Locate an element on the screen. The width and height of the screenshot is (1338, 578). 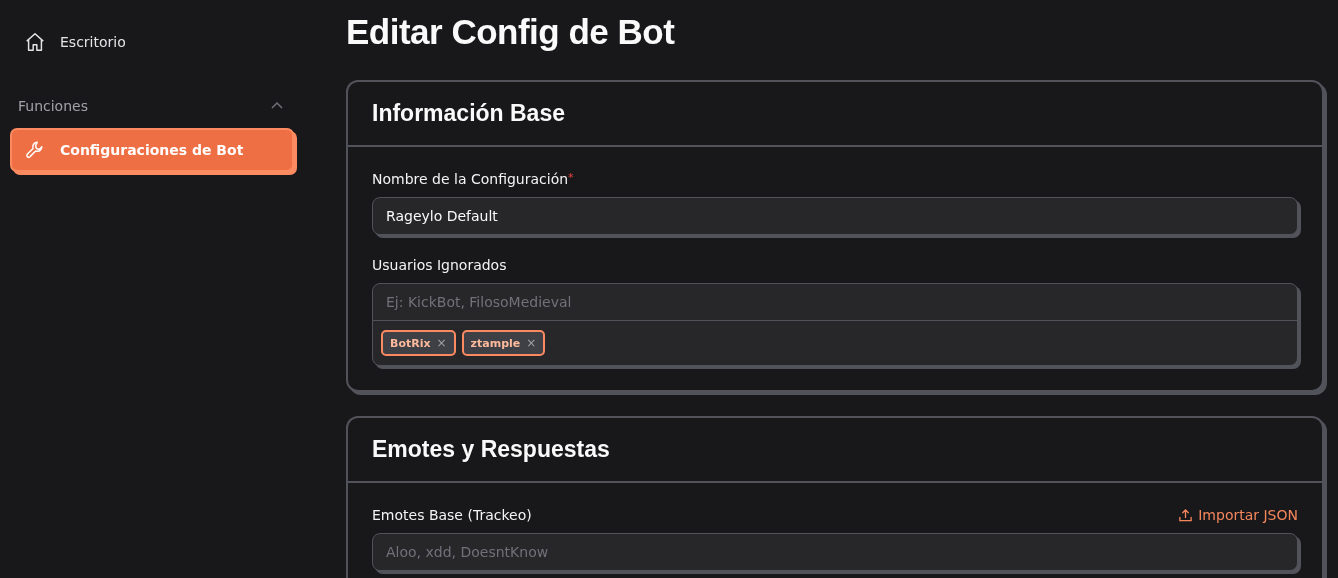
tag-chip: ztample × is located at coordinates (503, 343).